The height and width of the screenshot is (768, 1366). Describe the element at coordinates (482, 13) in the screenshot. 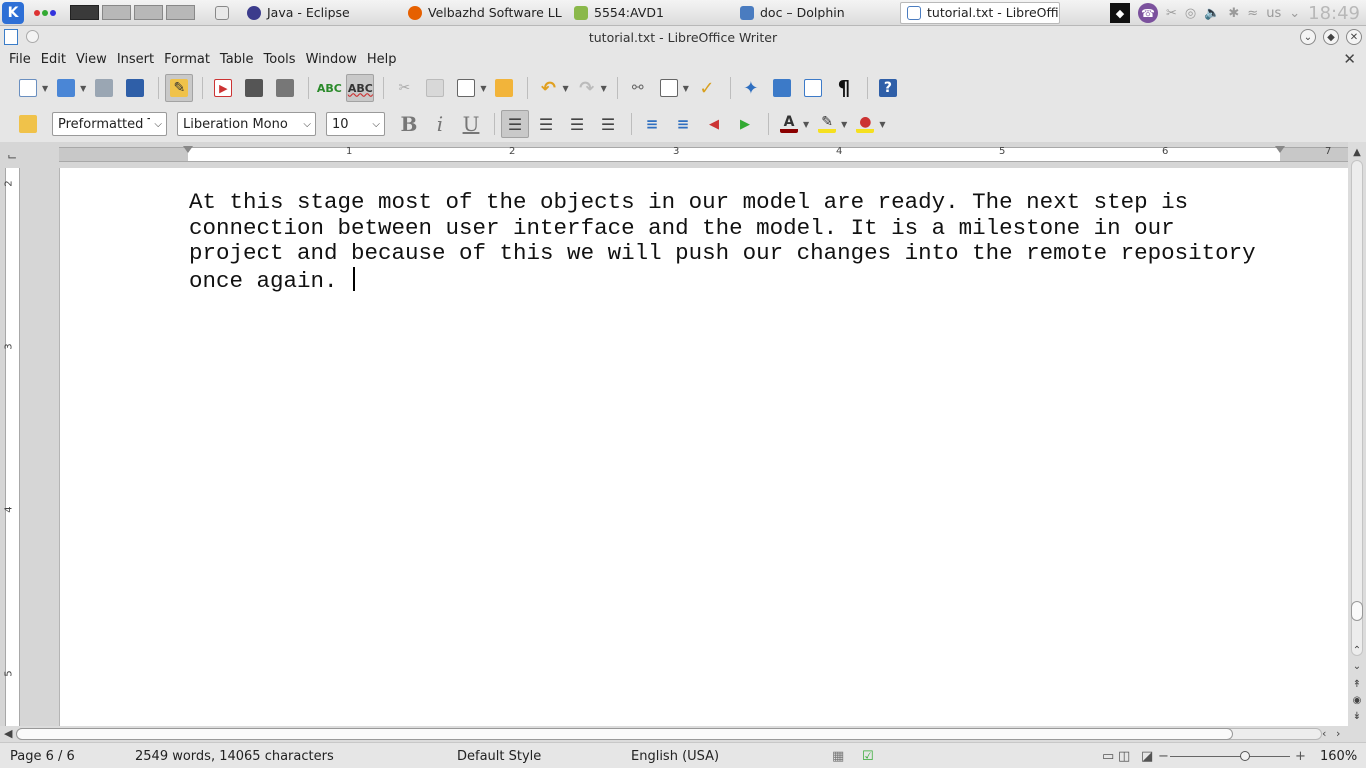

I see `task-firefox: Velbazhd Software LLC` at that location.